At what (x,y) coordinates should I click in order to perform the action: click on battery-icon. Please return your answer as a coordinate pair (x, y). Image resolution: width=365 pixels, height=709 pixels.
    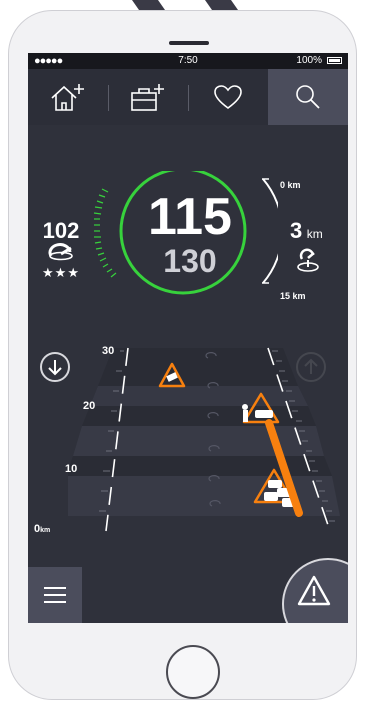
    Looking at the image, I should click on (334, 60).